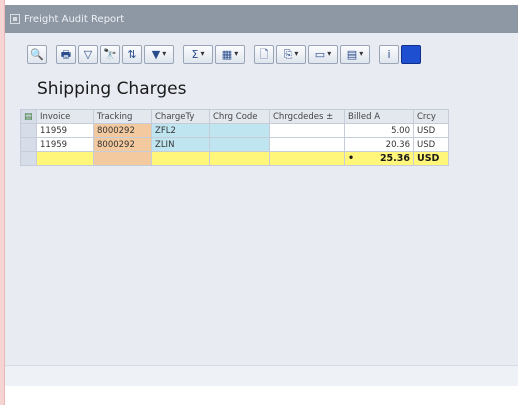 Image resolution: width=518 pixels, height=405 pixels. I want to click on footer-area, so click(261, 395).